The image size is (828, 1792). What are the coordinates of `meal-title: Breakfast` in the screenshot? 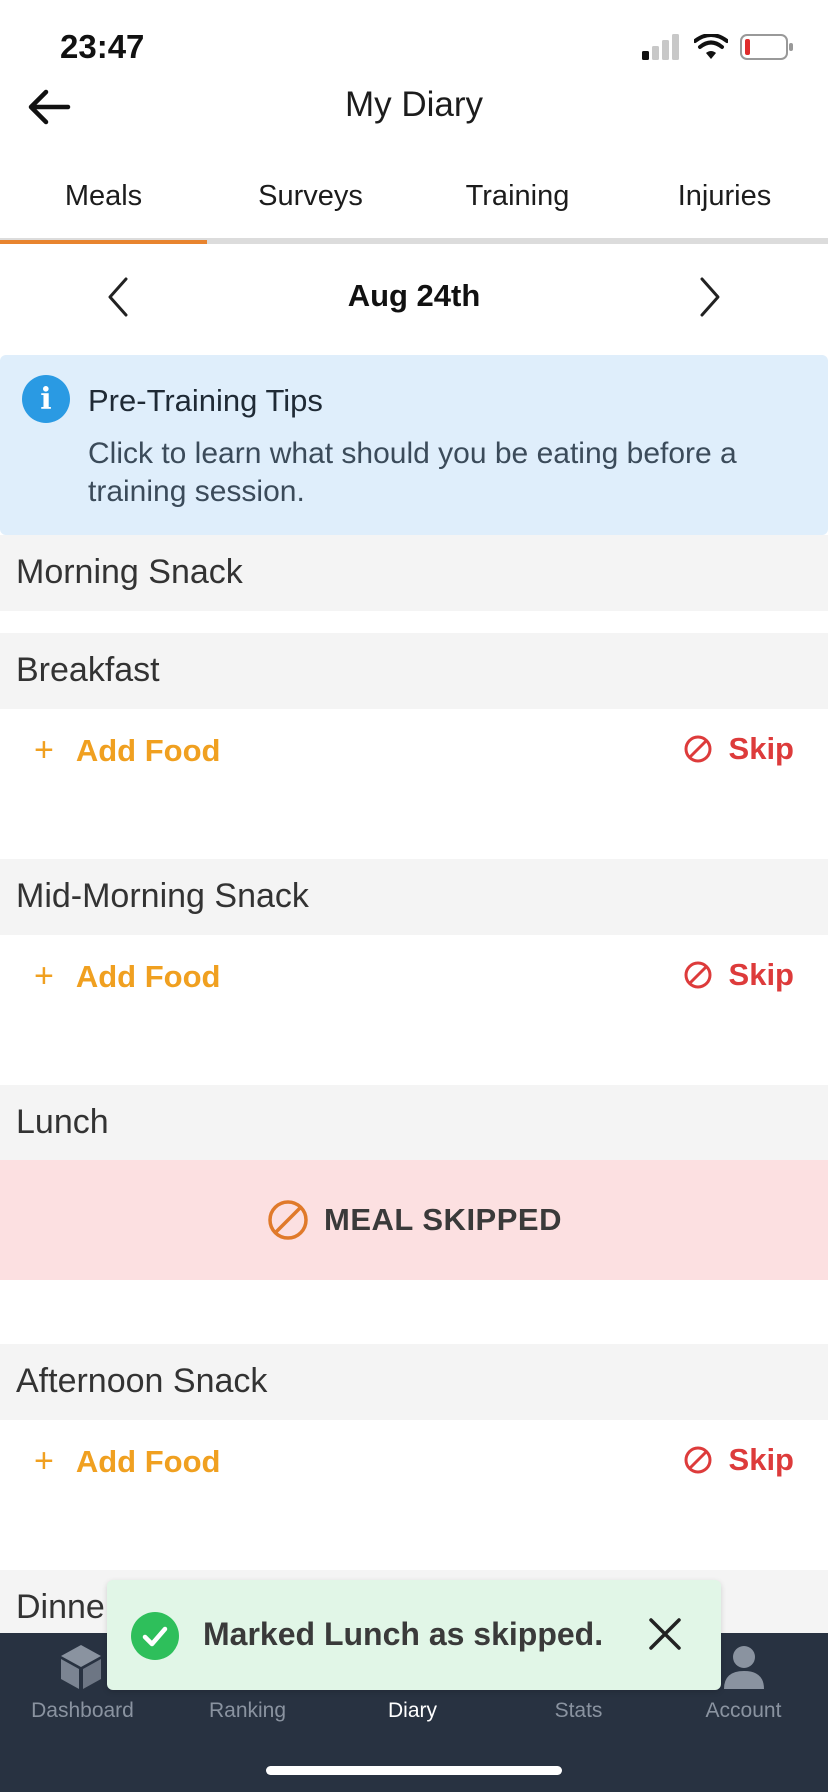 It's located at (88, 670).